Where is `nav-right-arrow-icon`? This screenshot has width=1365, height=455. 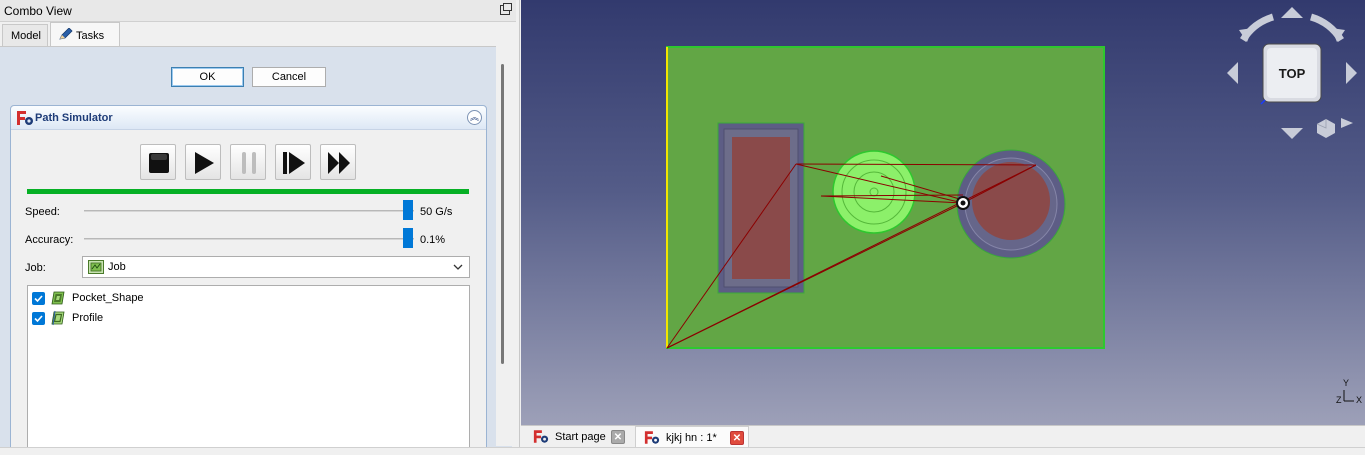
nav-right-arrow-icon is located at coordinates (1351, 73).